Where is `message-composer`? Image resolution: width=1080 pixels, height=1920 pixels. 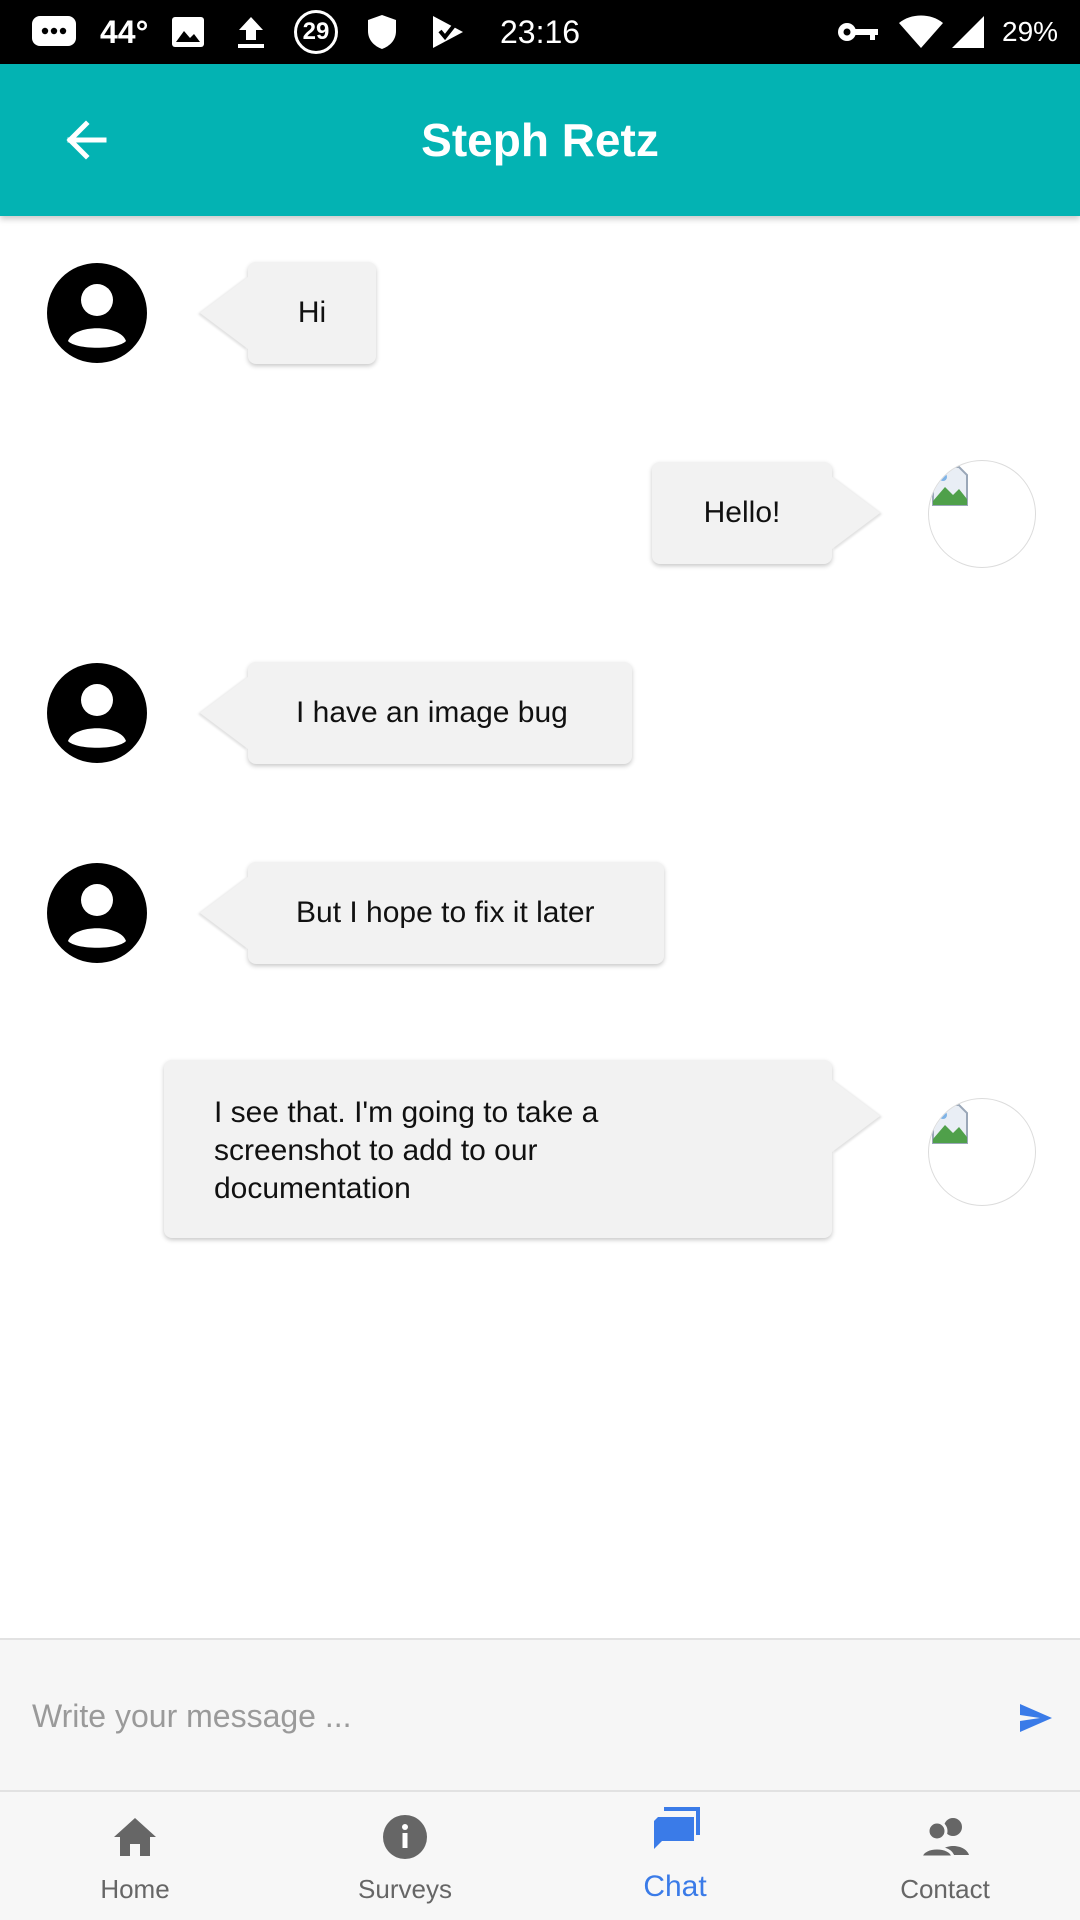 message-composer is located at coordinates (540, 1715).